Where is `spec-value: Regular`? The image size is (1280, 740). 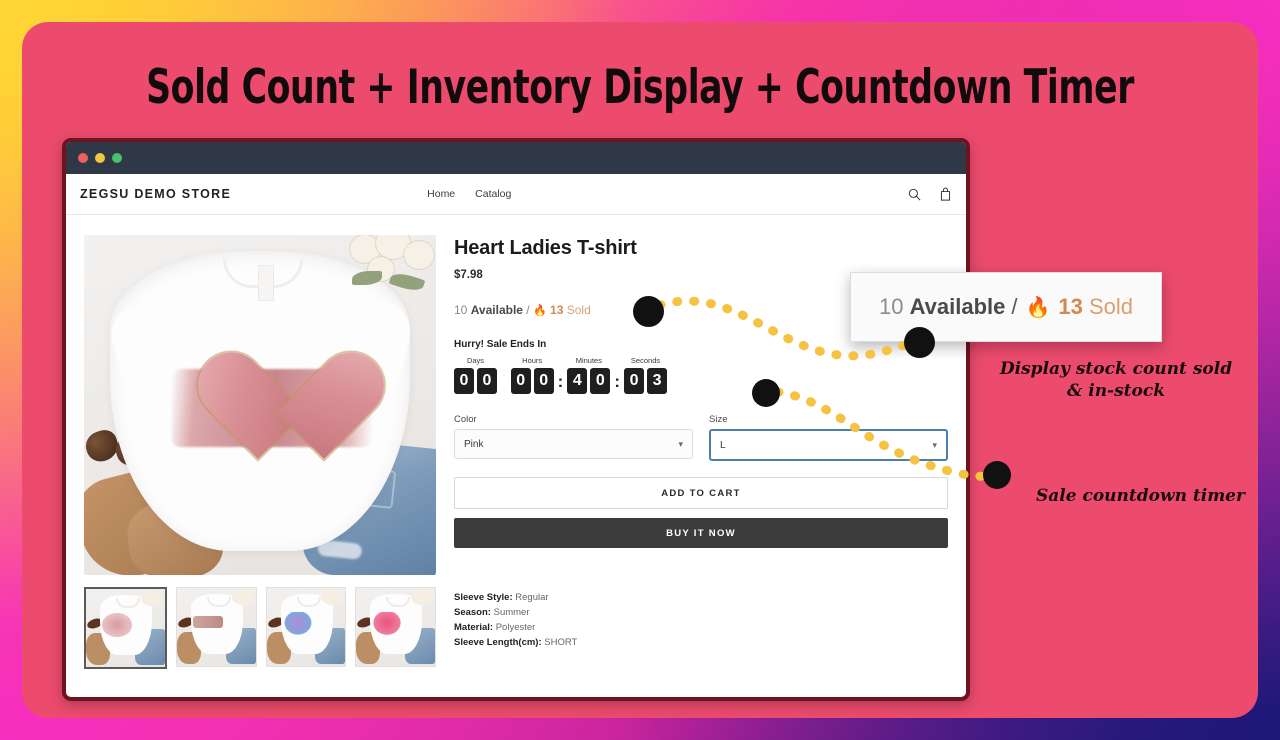 spec-value: Regular is located at coordinates (532, 597).